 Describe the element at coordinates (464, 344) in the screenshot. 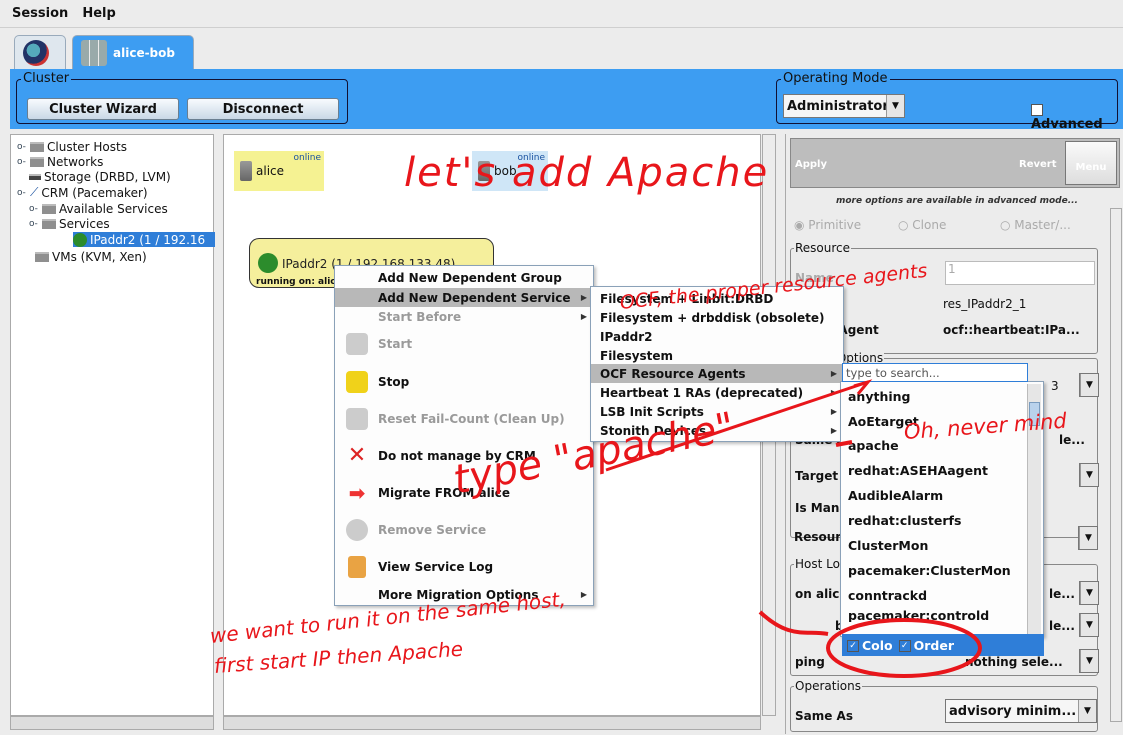

I see `menu-item-start: Start` at that location.